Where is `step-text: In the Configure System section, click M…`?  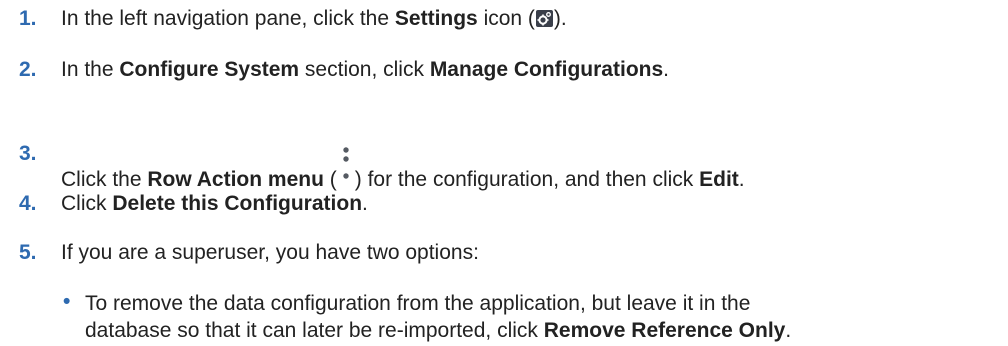 step-text: In the Configure System section, click M… is located at coordinates (365, 69).